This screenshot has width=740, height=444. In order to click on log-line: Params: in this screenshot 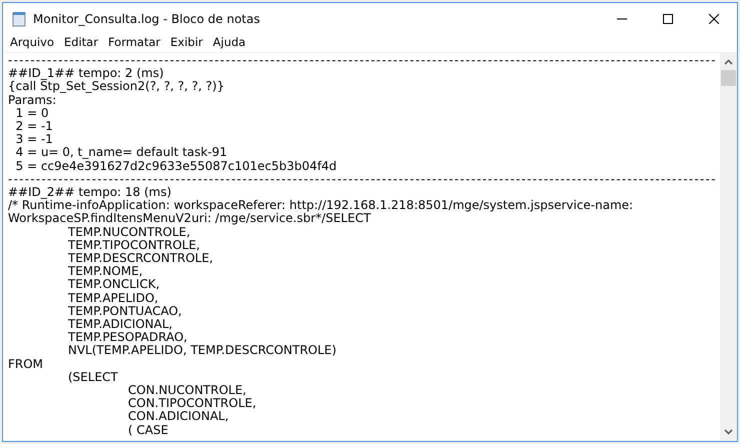, I will do `click(32, 100)`.